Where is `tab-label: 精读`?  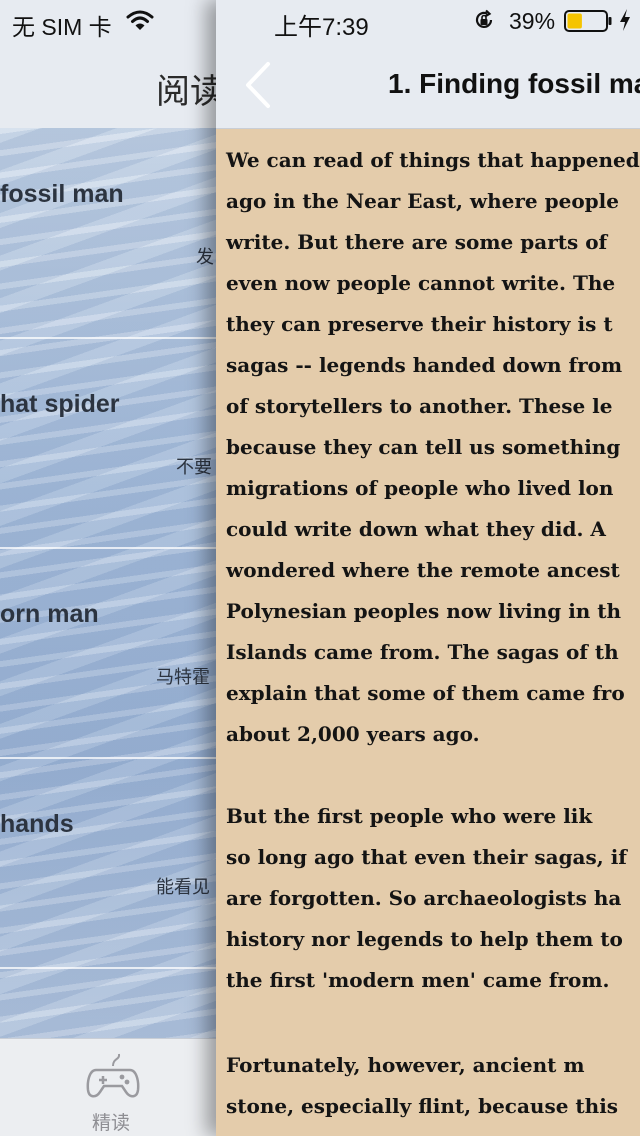
tab-label: 精读 is located at coordinates (111, 1121).